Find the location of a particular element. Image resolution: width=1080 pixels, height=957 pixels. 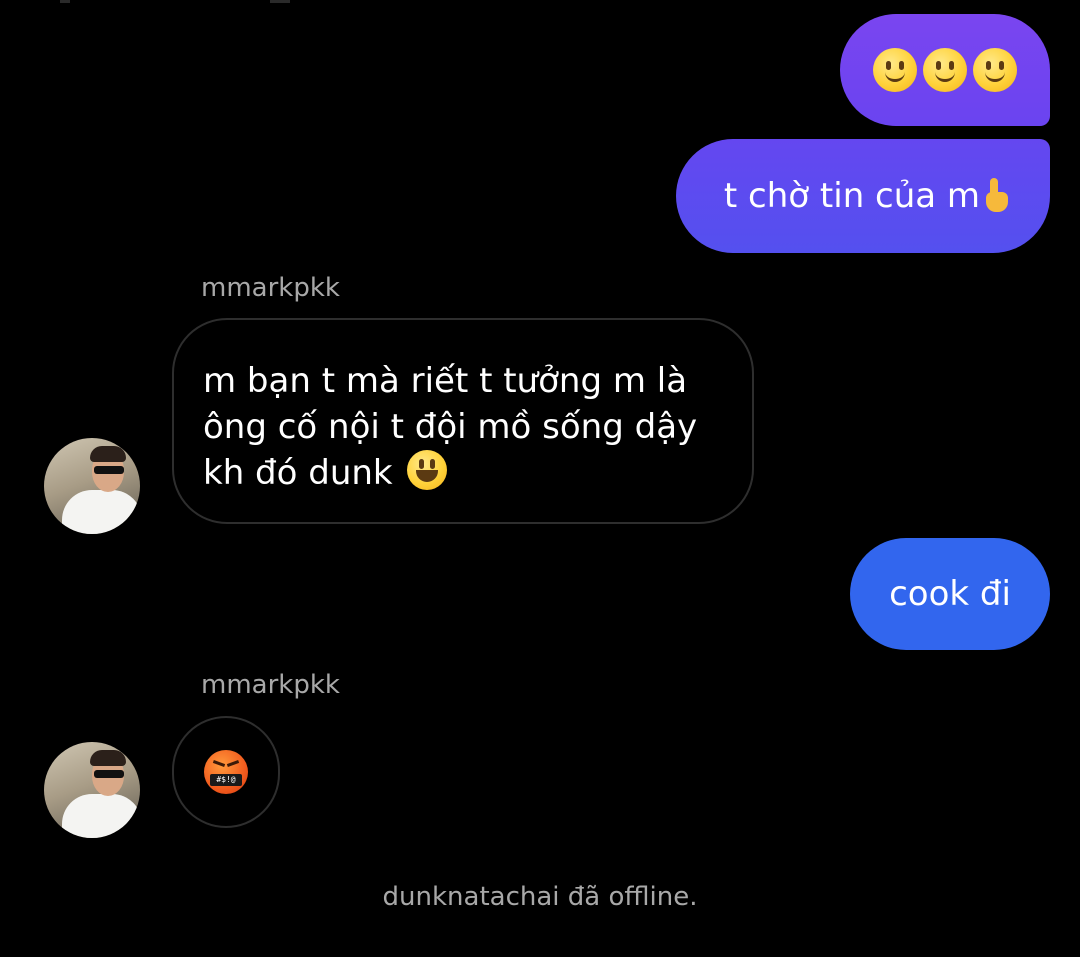

message-text: t chờ tin của m is located at coordinates (852, 196).